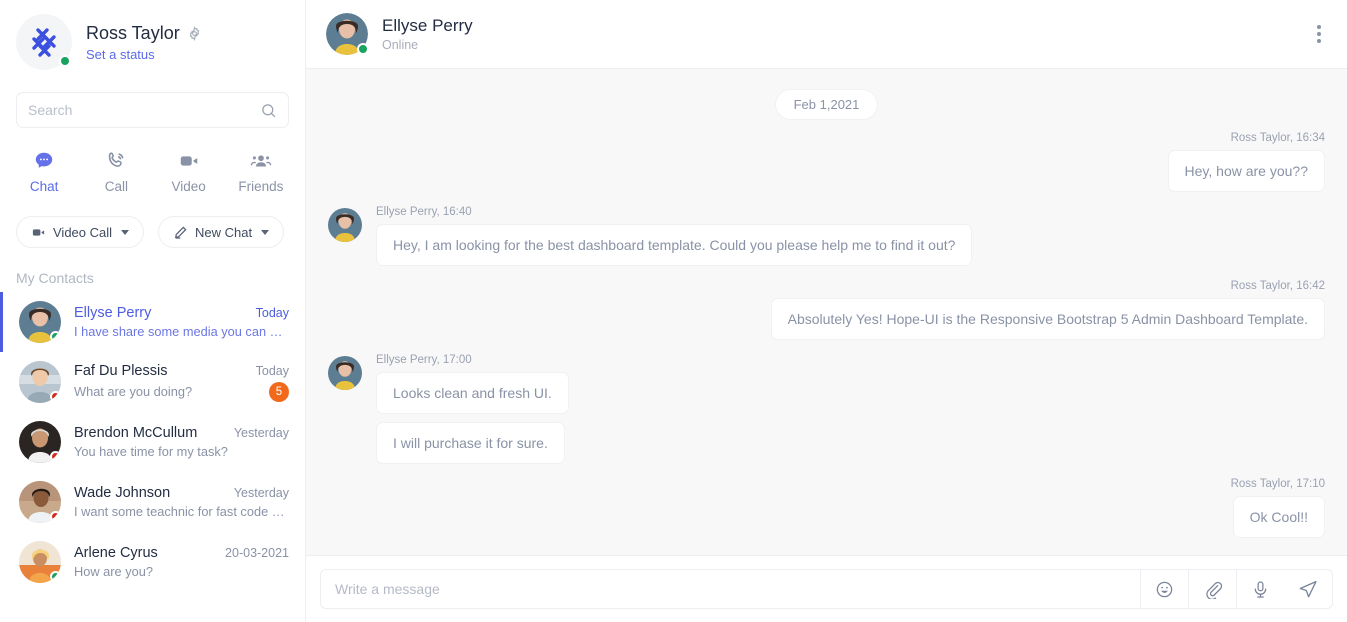  I want to click on message-meta: Ellyse Perry, 17:00, so click(424, 360).